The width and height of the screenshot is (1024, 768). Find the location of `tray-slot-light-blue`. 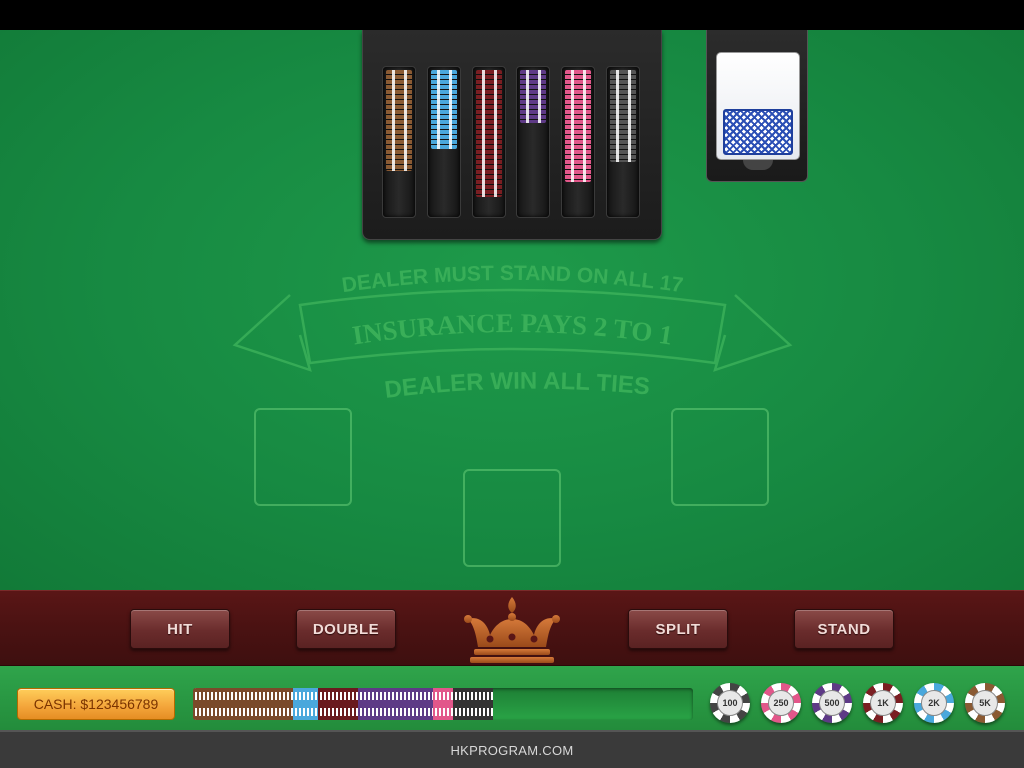

tray-slot-light-blue is located at coordinates (444, 142).